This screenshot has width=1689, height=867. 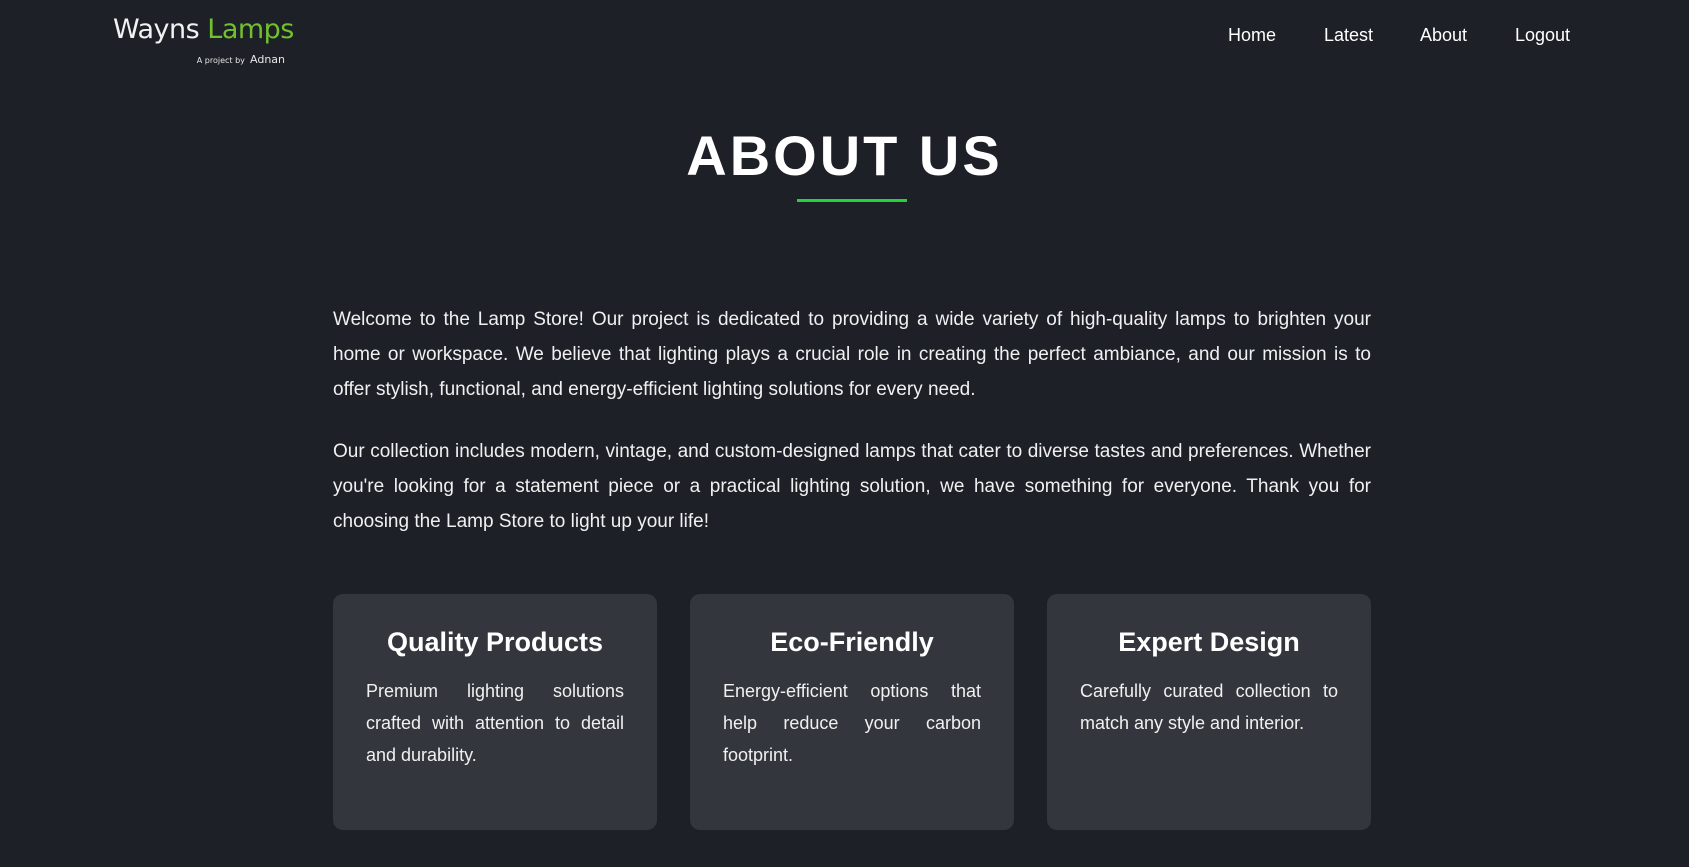 What do you see at coordinates (852, 642) in the screenshot?
I see `feature-card-title: Eco-Friendly` at bounding box center [852, 642].